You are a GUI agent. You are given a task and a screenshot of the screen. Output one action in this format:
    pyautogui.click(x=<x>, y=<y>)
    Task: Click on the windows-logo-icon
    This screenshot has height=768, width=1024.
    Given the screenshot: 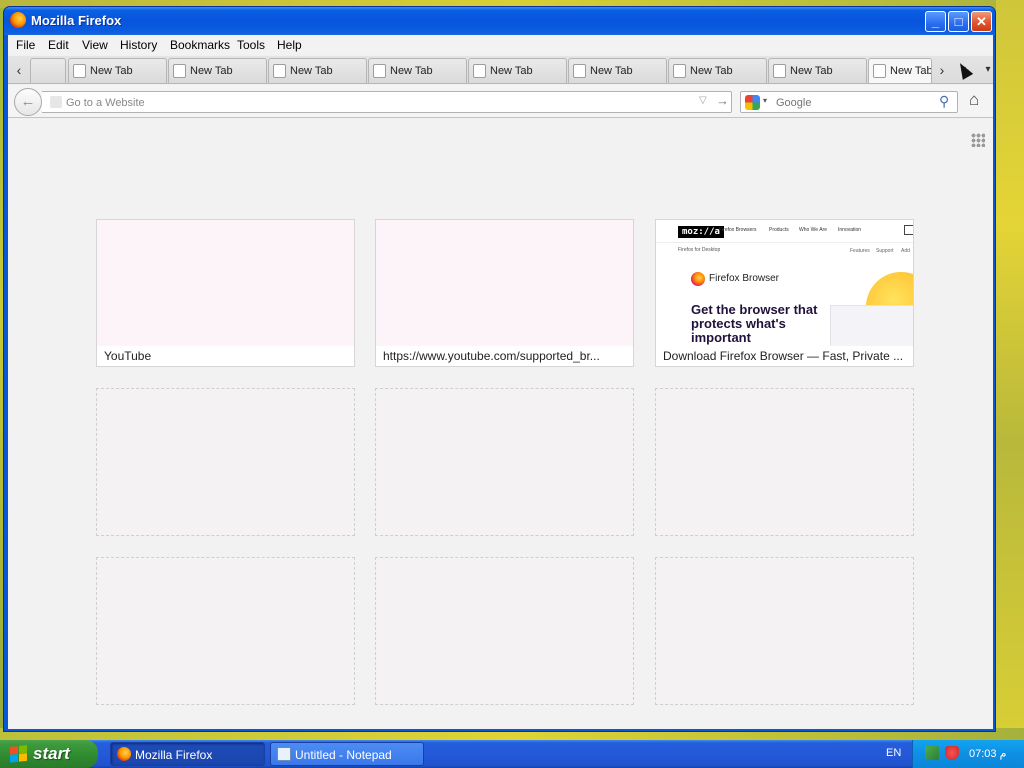 What is the action you would take?
    pyautogui.click(x=18, y=754)
    